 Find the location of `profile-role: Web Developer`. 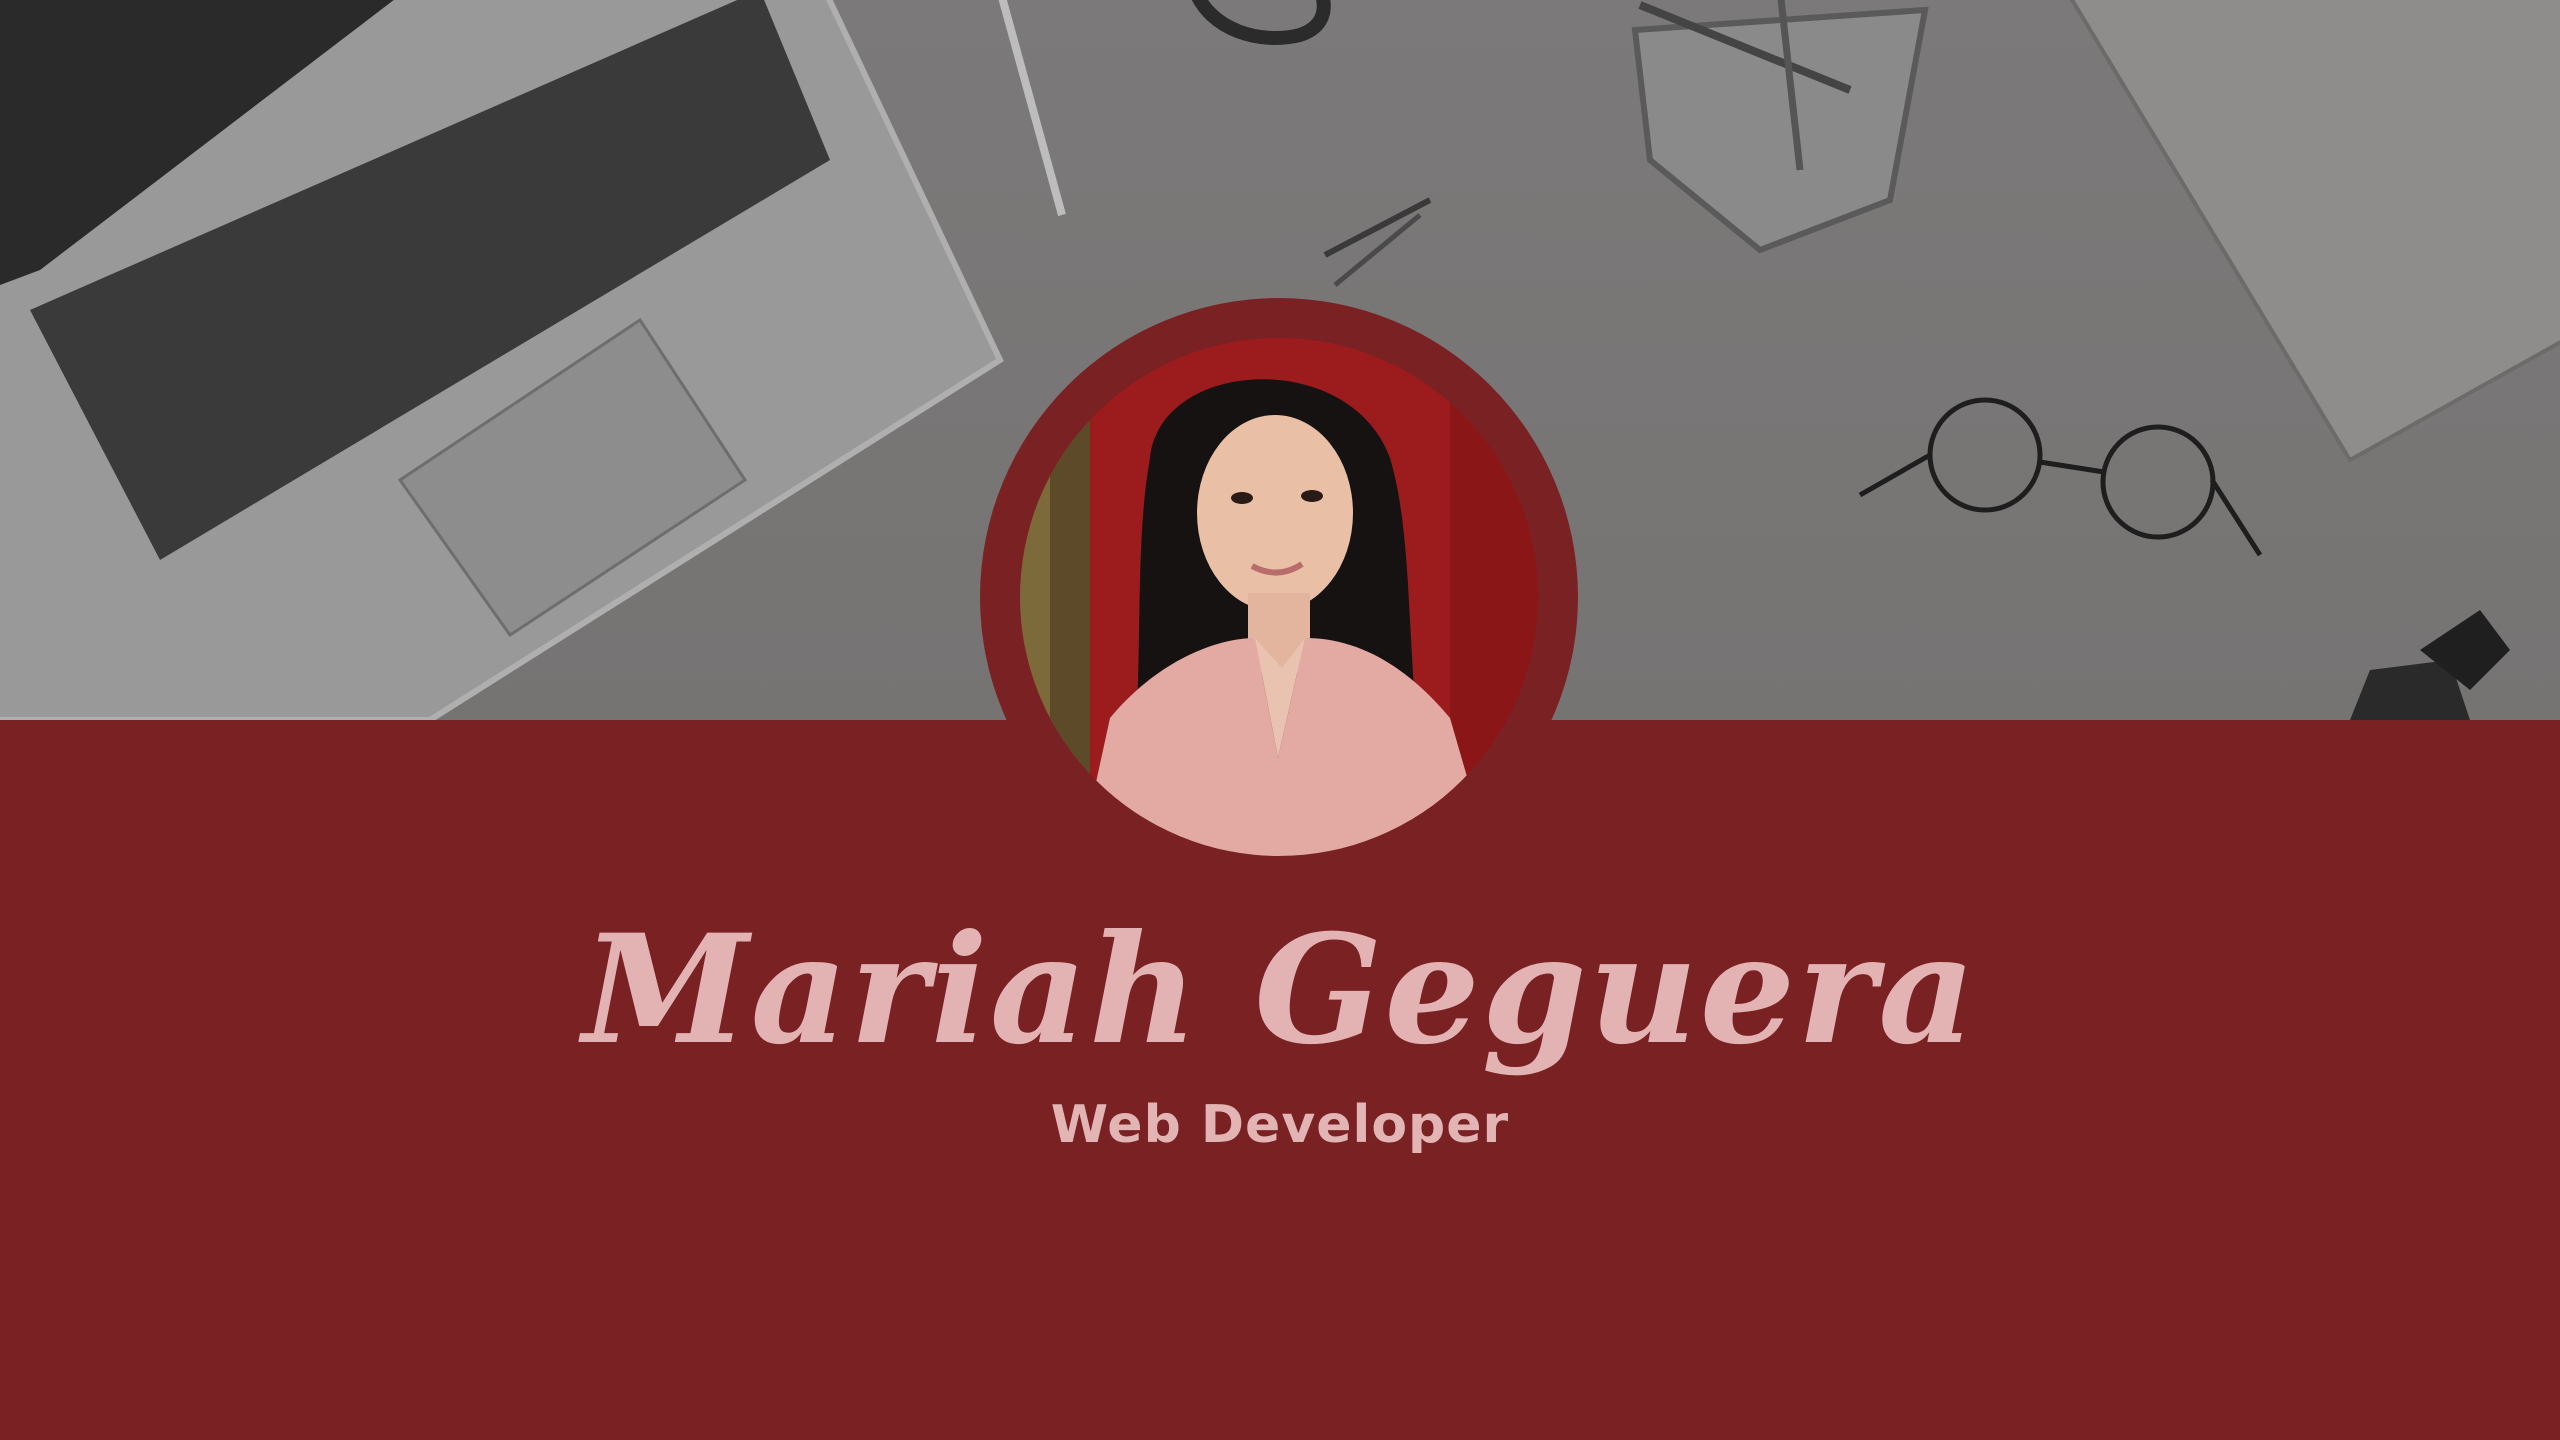

profile-role: Web Developer is located at coordinates (1280, 1125).